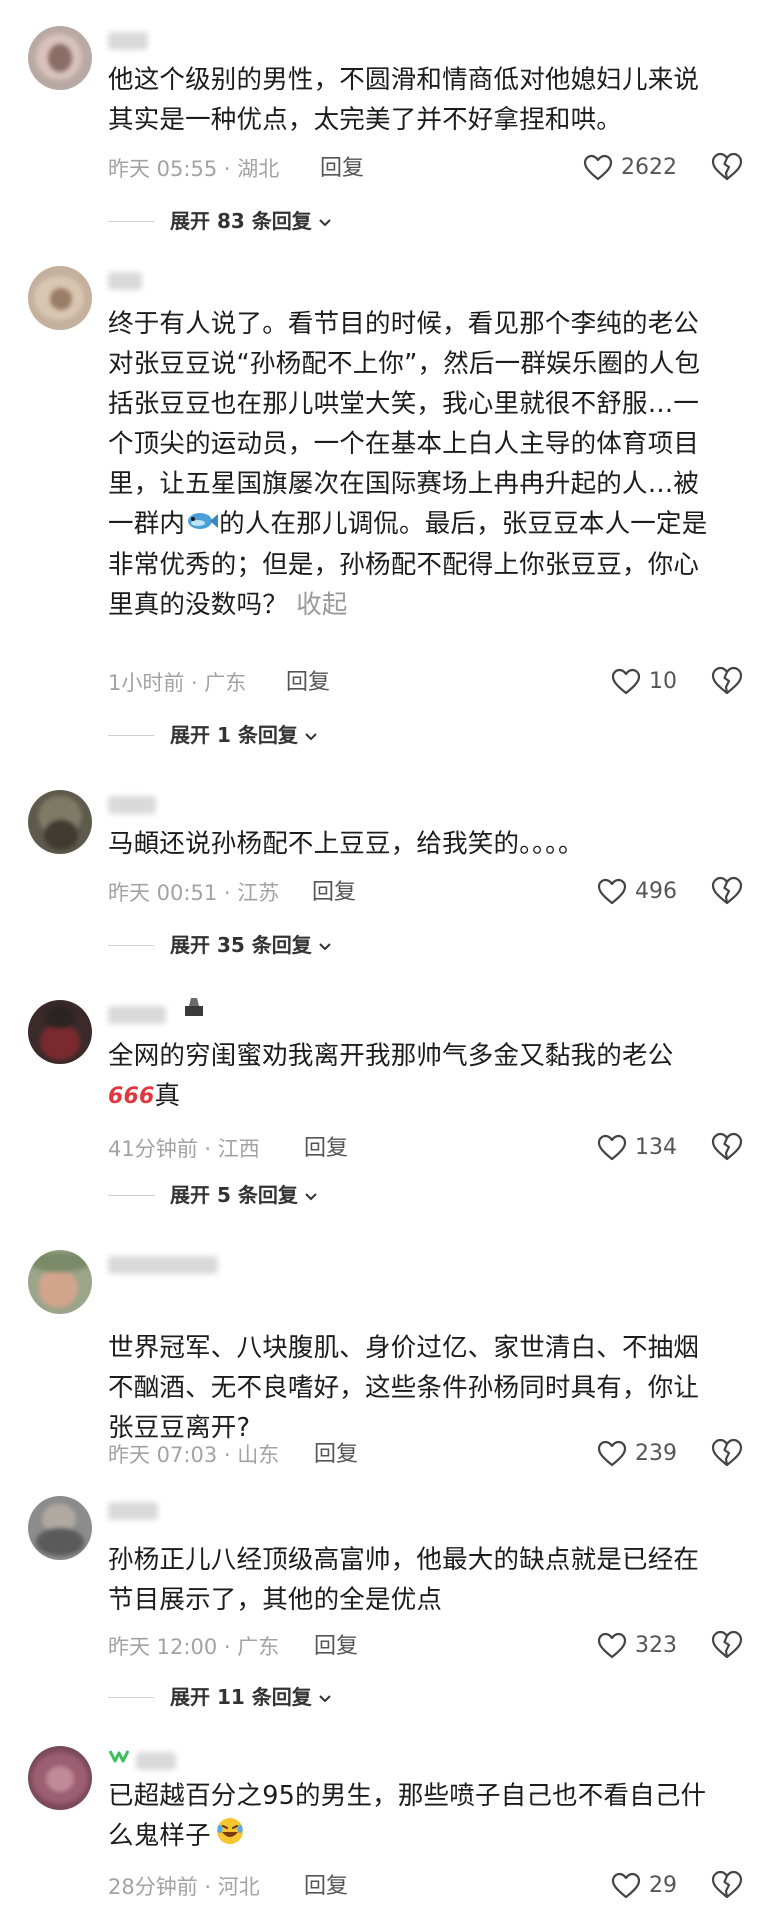  I want to click on like-button: 134, so click(637, 1148).